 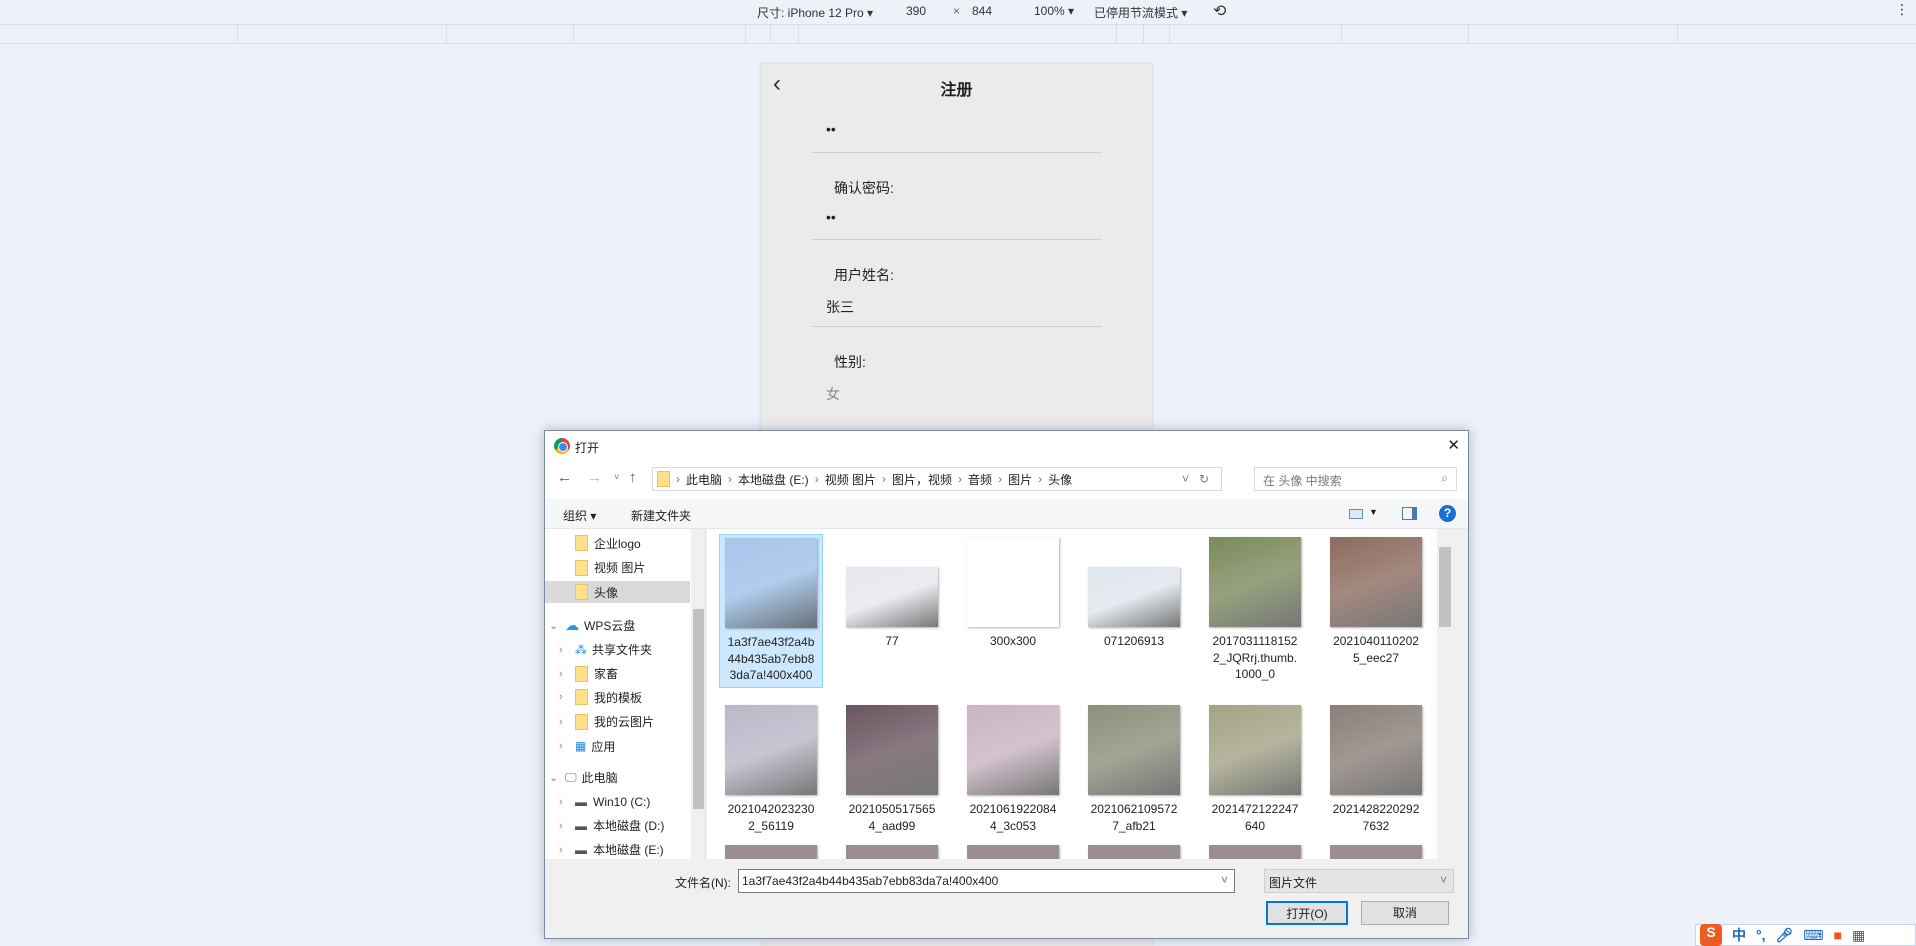 What do you see at coordinates (1255, 769) in the screenshot?
I see `file-item: 2021472122247640` at bounding box center [1255, 769].